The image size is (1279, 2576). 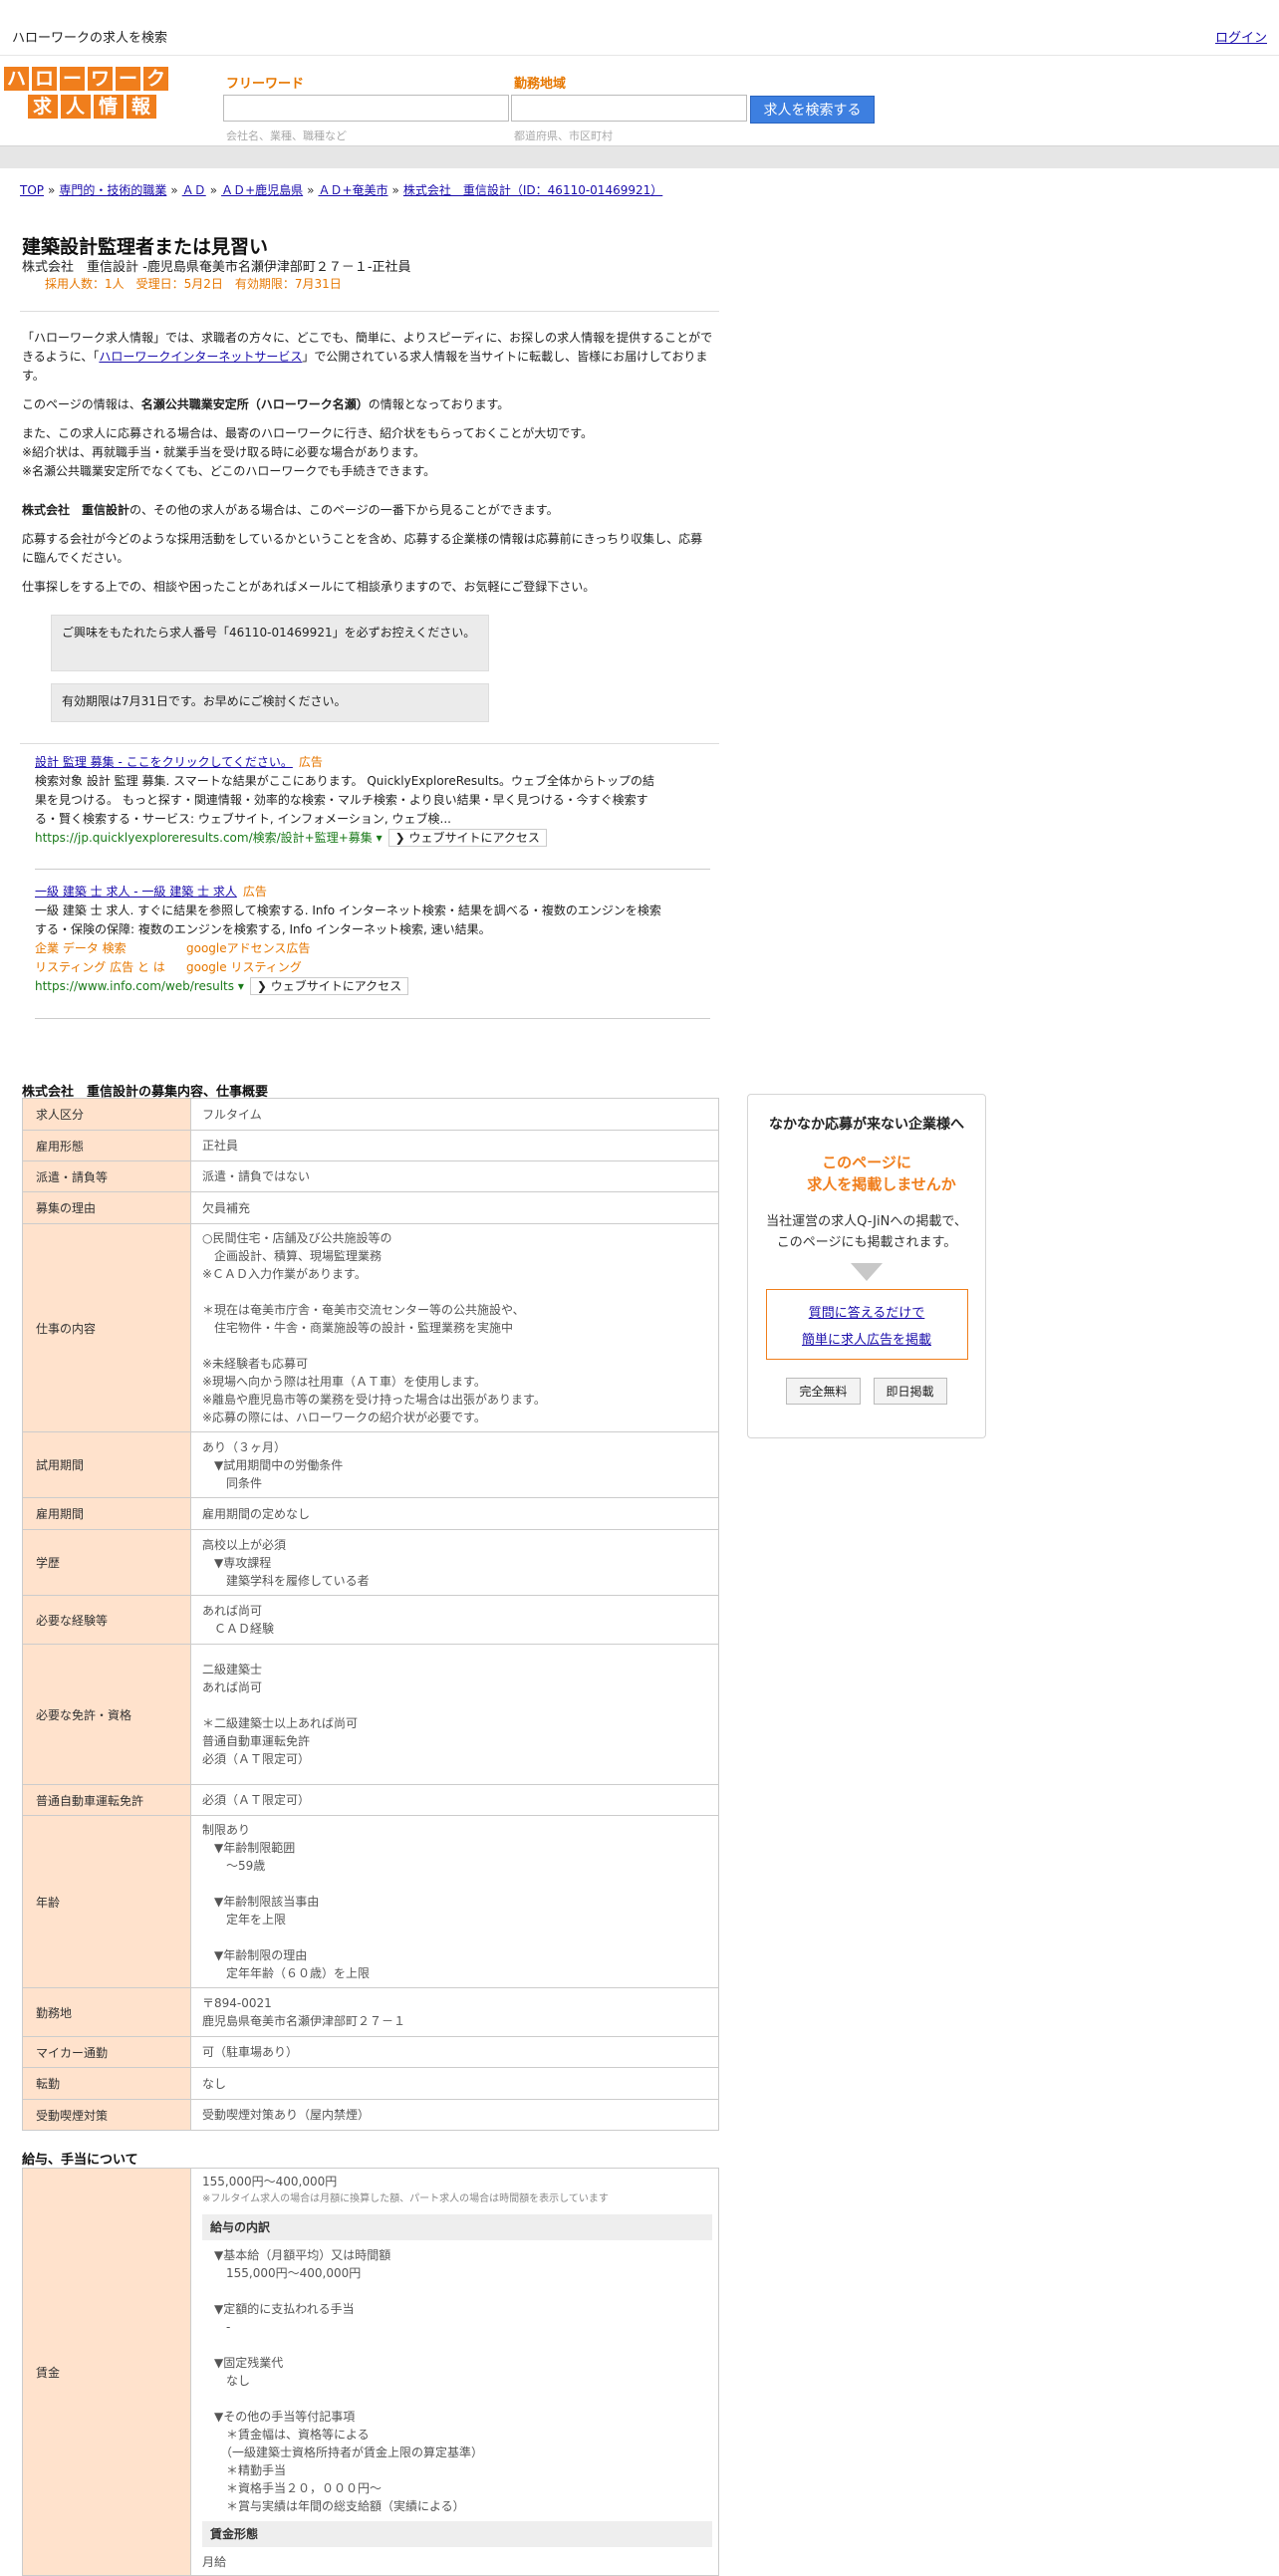 What do you see at coordinates (867, 1340) in the screenshot?
I see `promo-link: 簡単に求人広告を掲載` at bounding box center [867, 1340].